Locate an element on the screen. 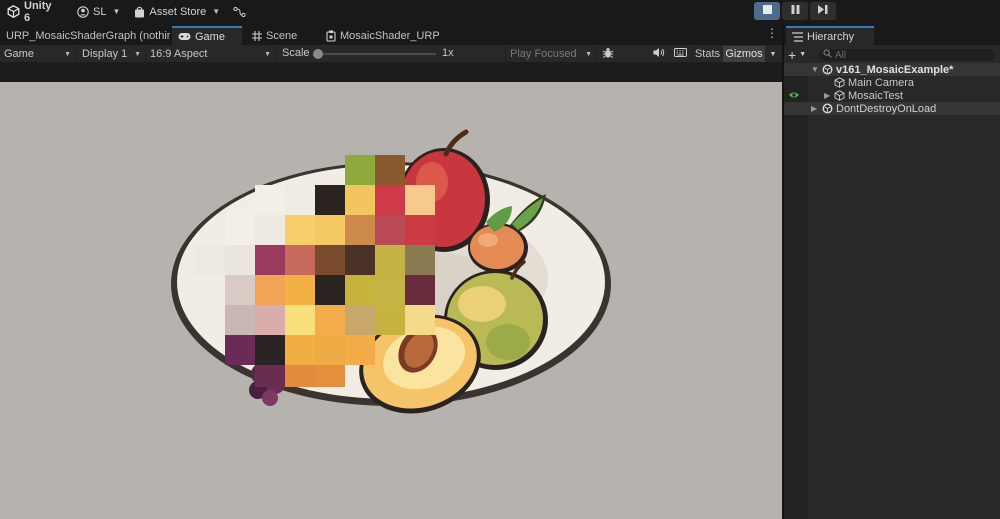 This screenshot has width=1000, height=519. shortcuts-toggle is located at coordinates (680, 54).